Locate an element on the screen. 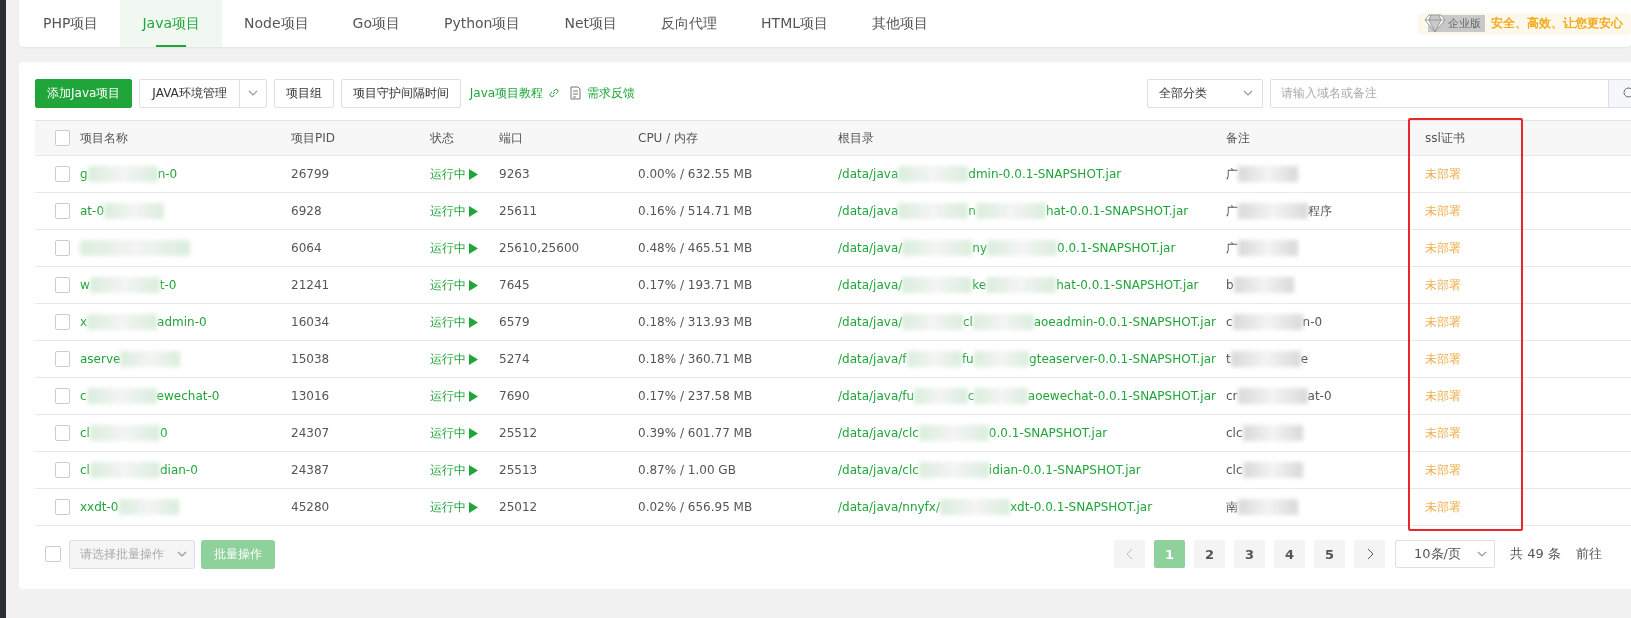 This screenshot has height=618, width=1631. project-tab: Node项目 is located at coordinates (276, 23).